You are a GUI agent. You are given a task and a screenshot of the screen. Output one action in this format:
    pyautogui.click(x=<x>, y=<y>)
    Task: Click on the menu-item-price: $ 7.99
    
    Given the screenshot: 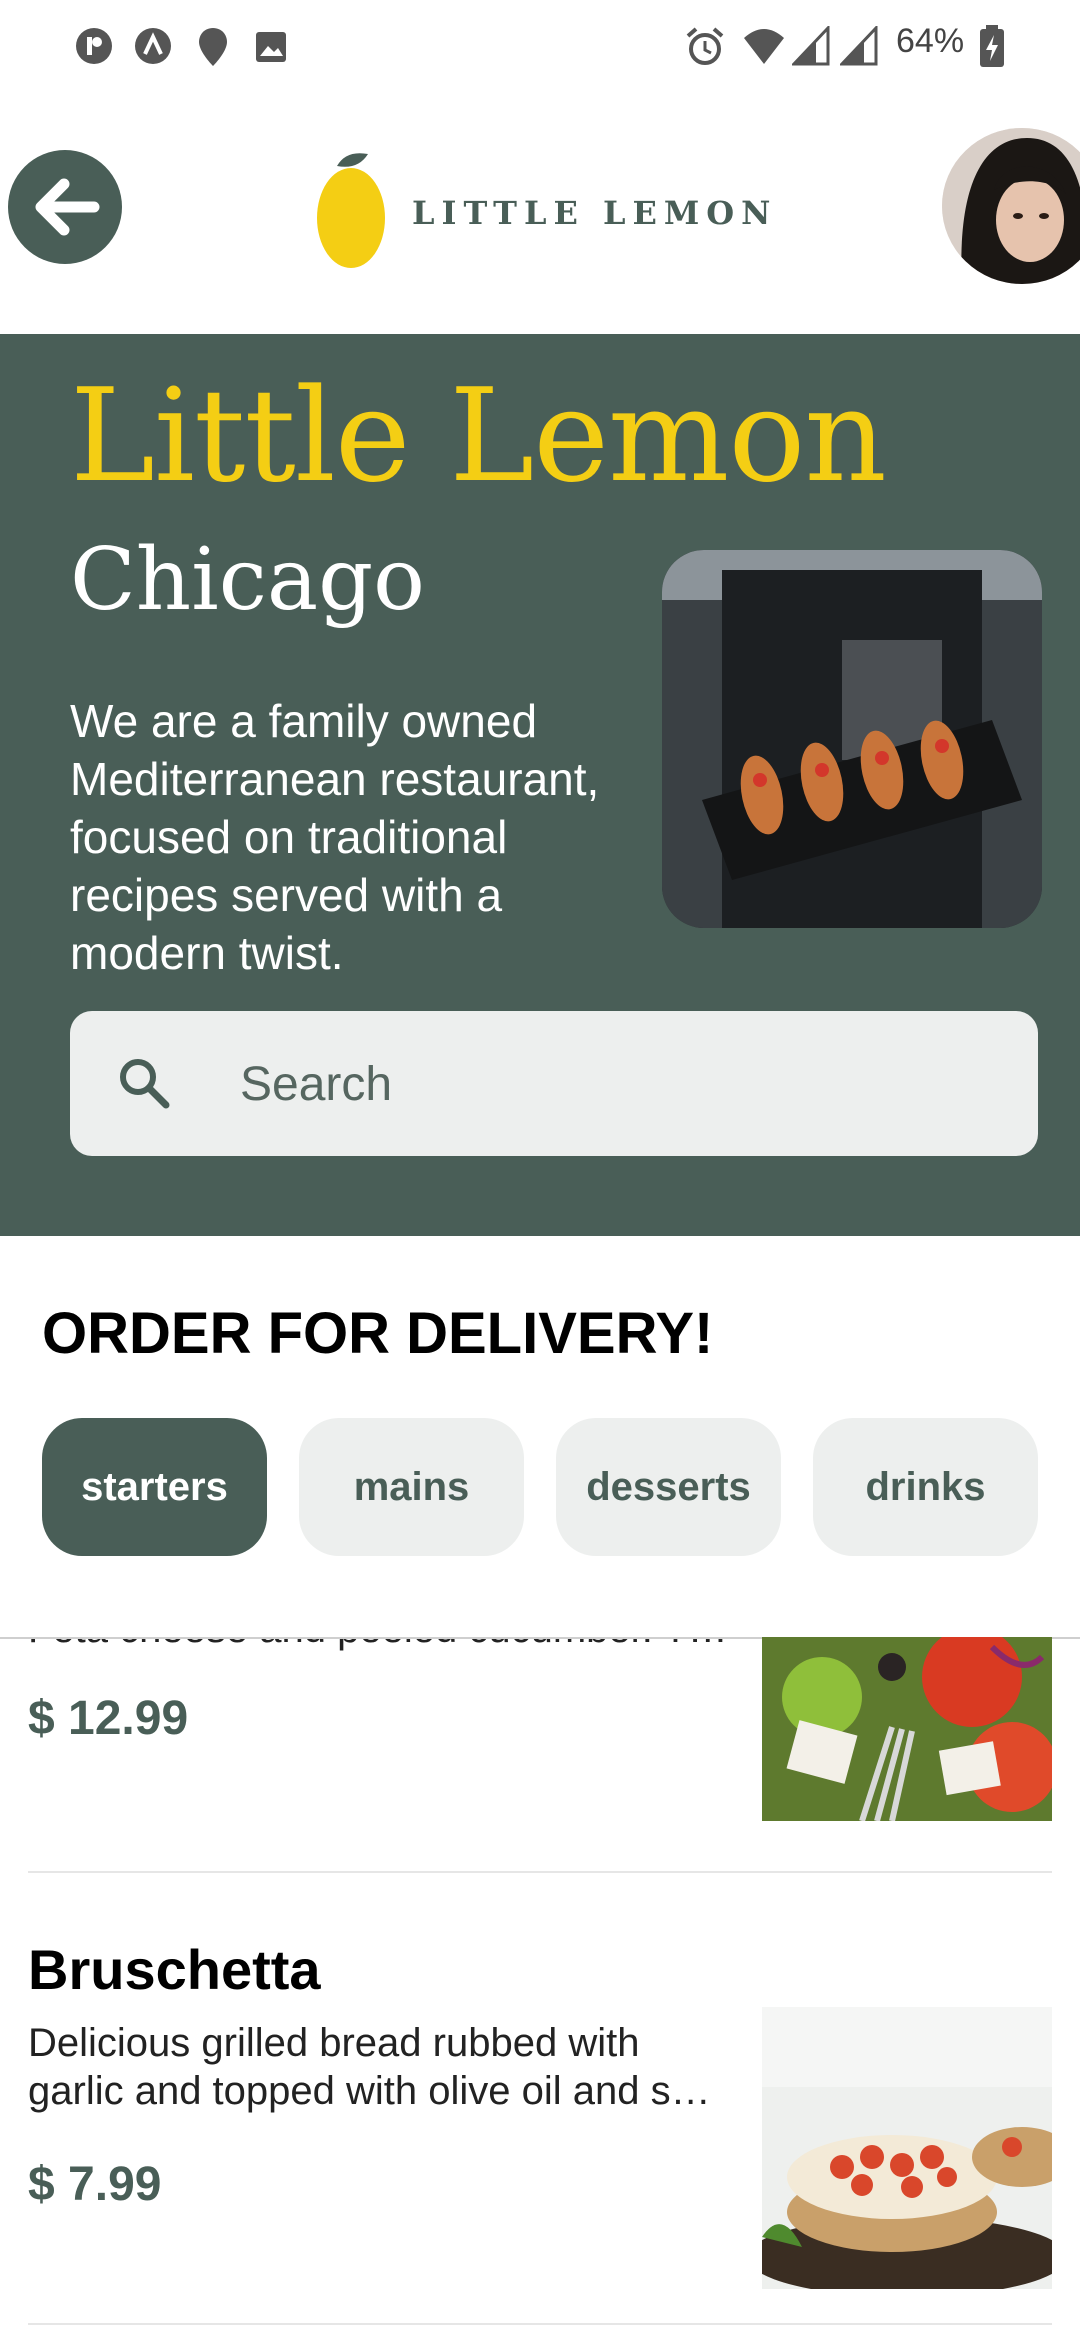 What is the action you would take?
    pyautogui.click(x=95, y=2184)
    